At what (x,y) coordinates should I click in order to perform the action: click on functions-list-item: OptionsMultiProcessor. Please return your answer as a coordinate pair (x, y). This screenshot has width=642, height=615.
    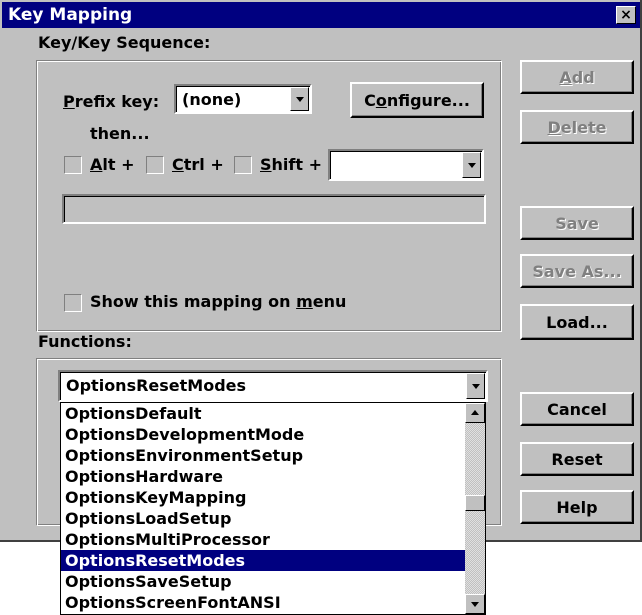
    Looking at the image, I should click on (263, 539).